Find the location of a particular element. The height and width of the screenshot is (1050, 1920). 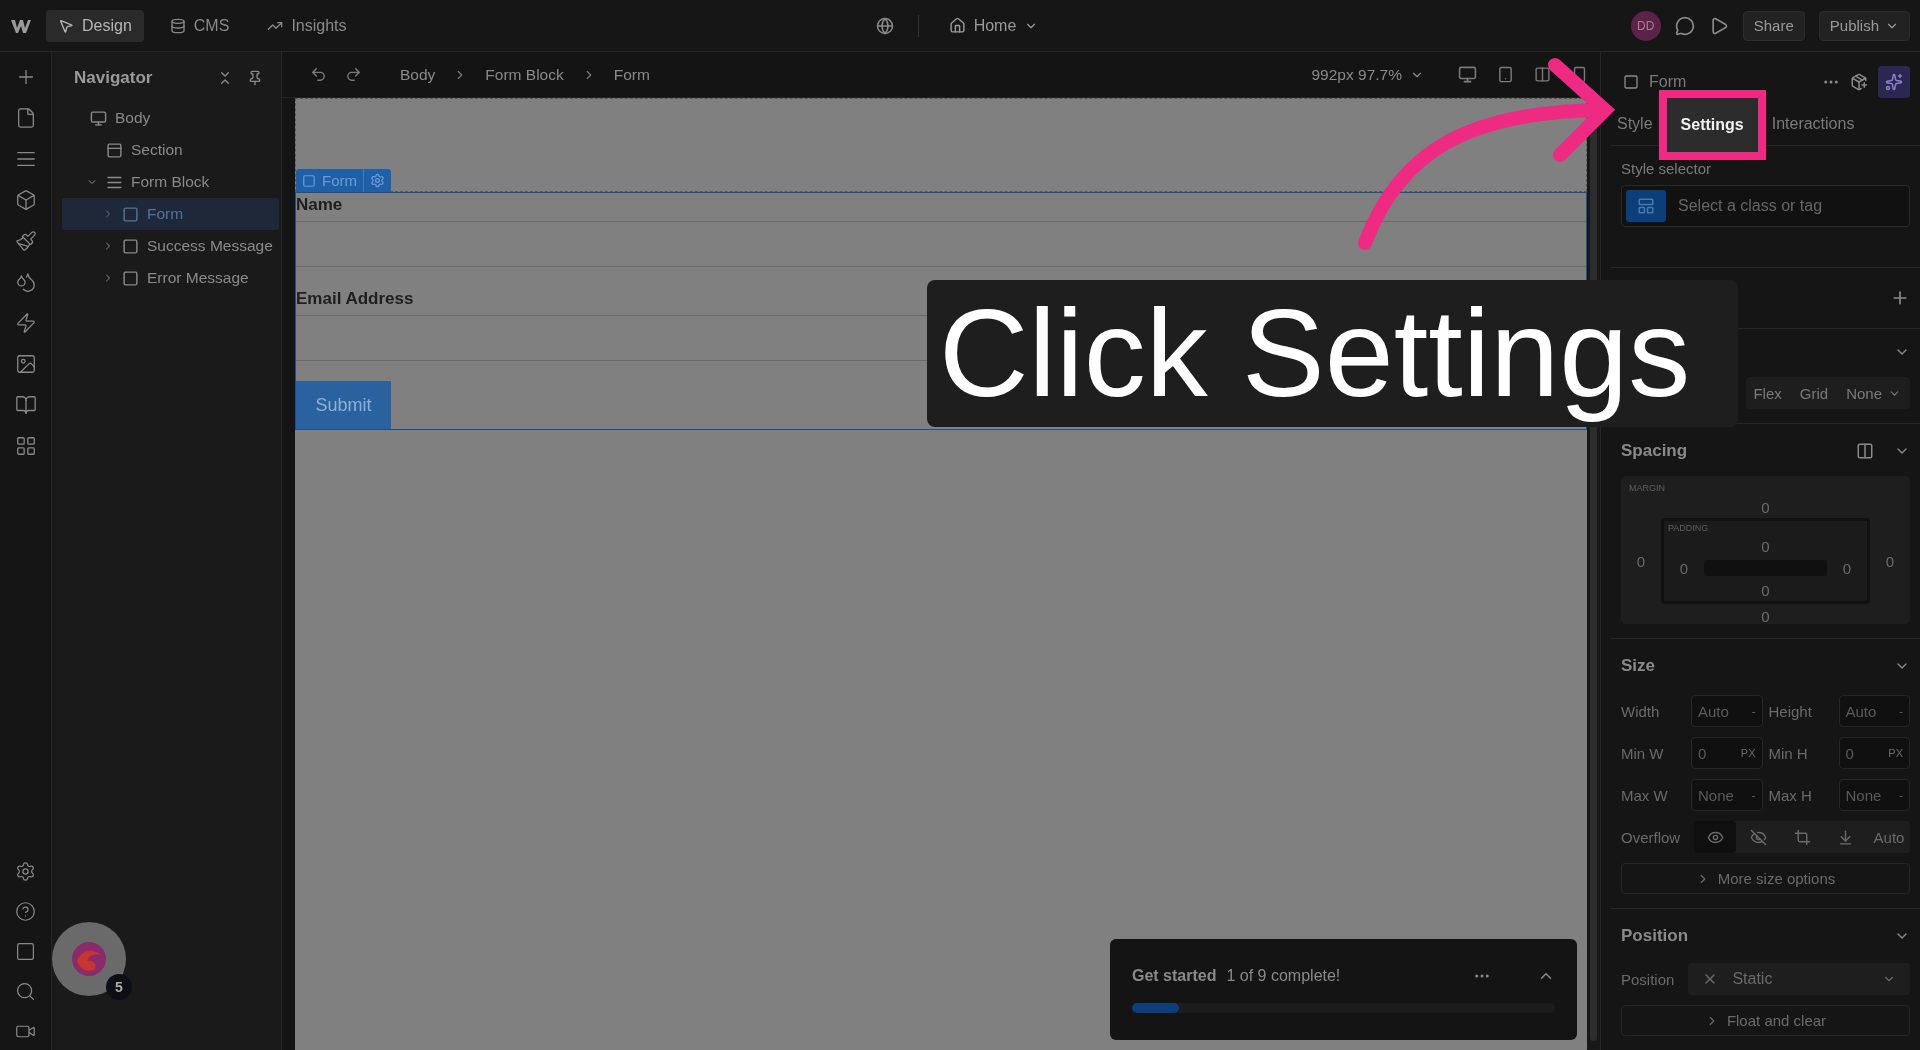

size-label: Height is located at coordinates (1790, 711).